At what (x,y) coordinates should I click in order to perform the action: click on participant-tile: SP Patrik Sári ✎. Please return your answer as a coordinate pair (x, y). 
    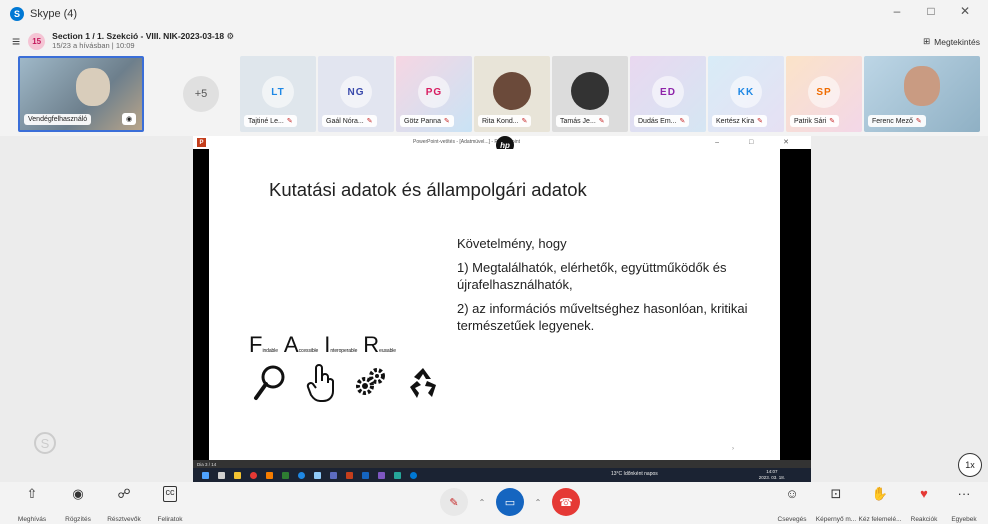
    Looking at the image, I should click on (824, 94).